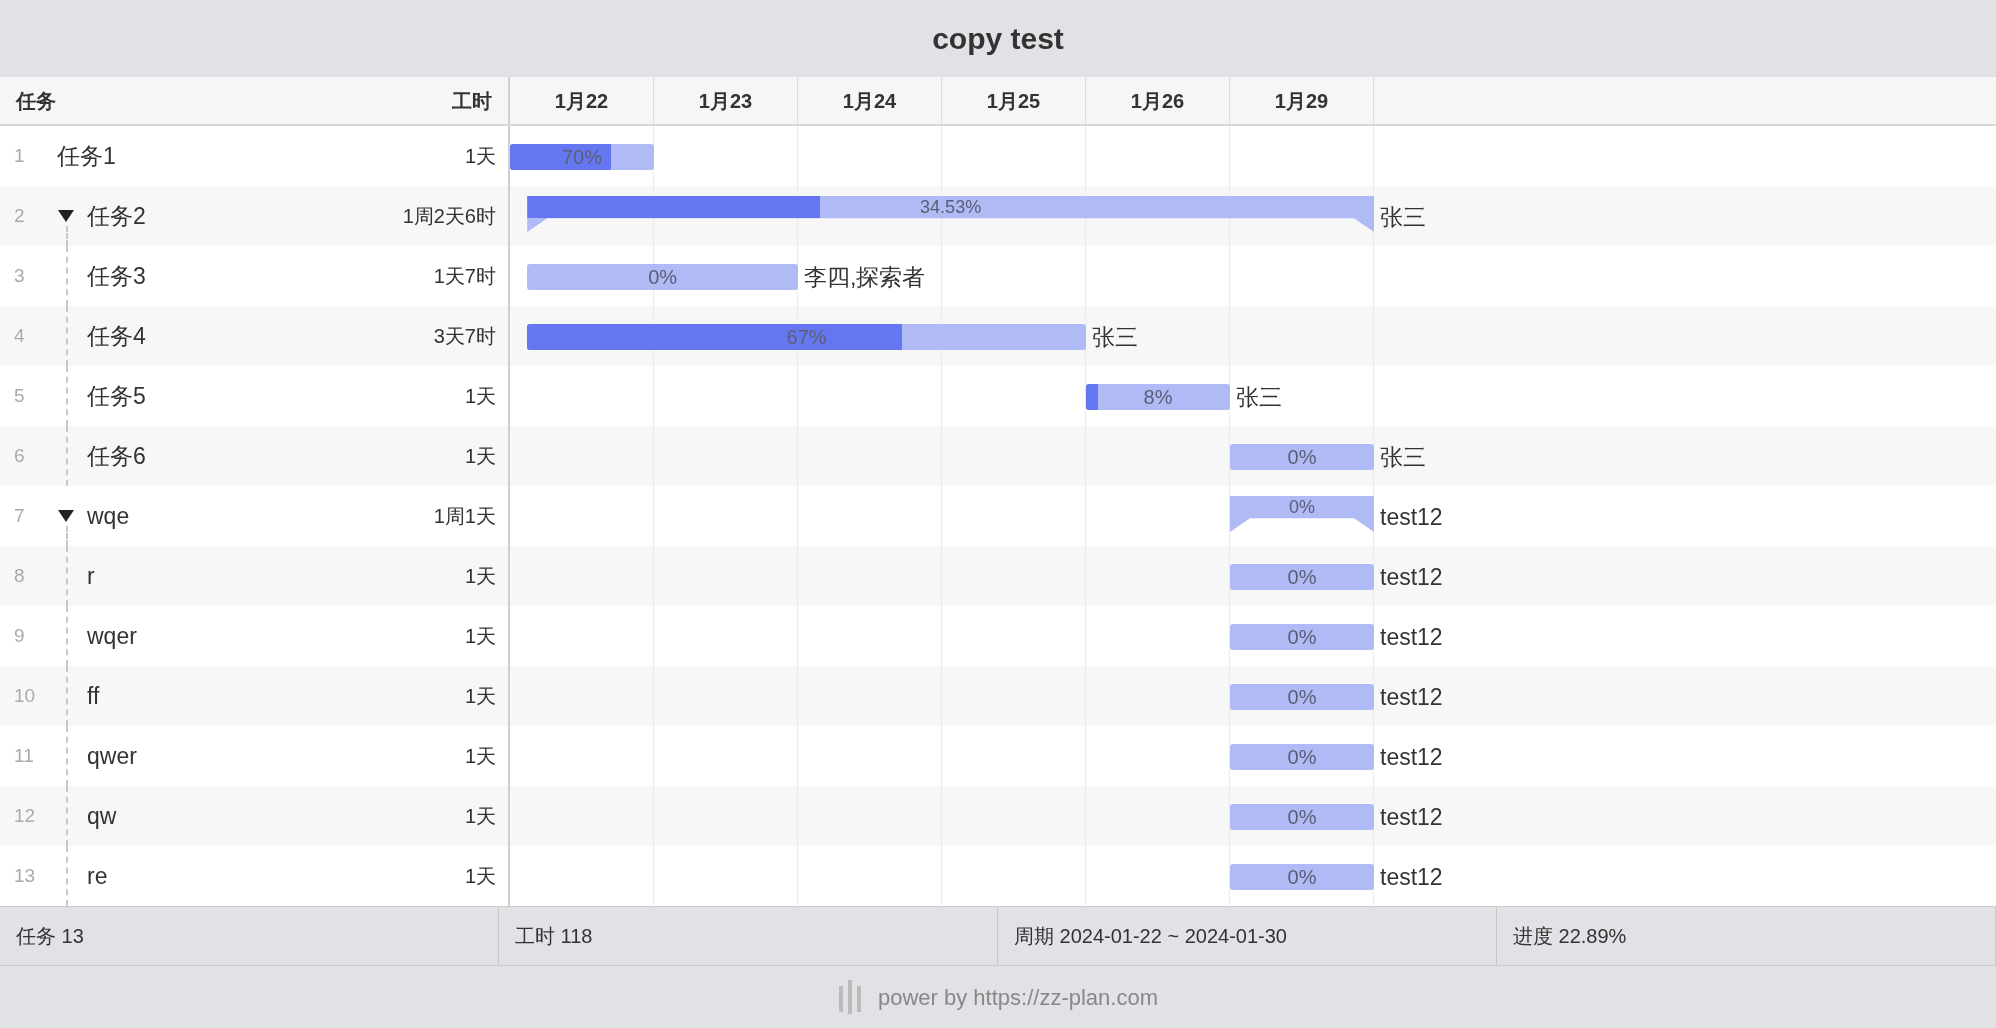 The height and width of the screenshot is (1028, 1996). Describe the element at coordinates (19, 215) in the screenshot. I see `row-number: 2` at that location.